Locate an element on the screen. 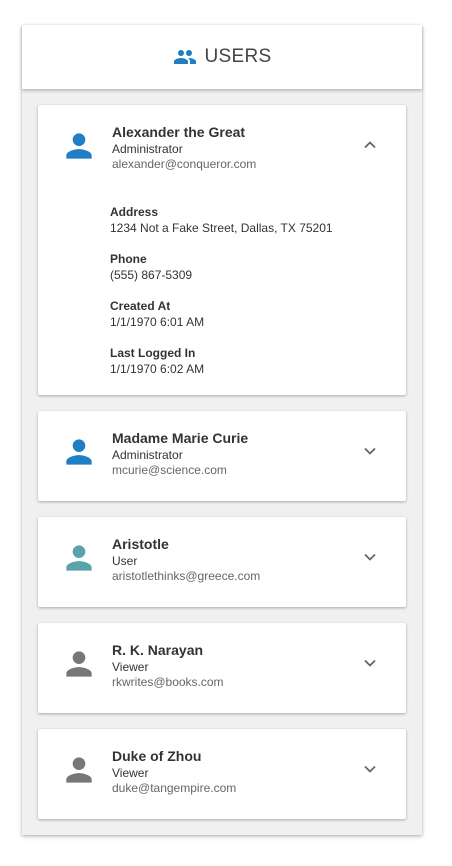  detail-label: Last Logged In is located at coordinates (153, 353).